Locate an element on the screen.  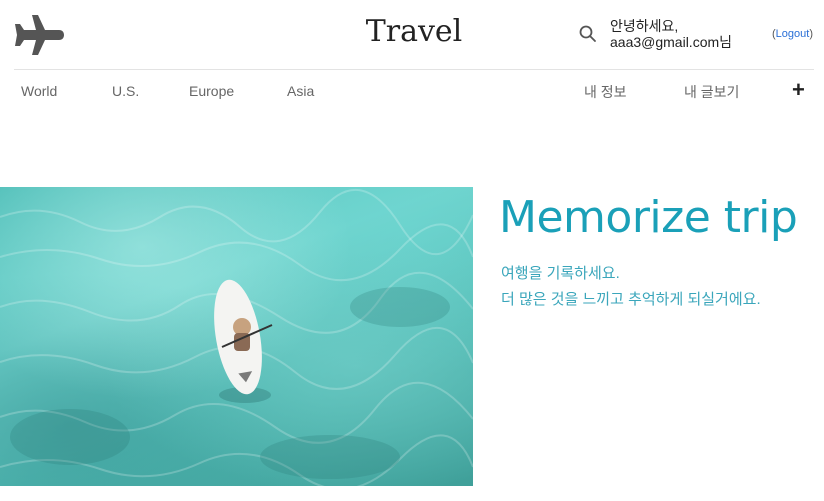
user-greeting: 안녕하세요, aaa3@gmail.com님 is located at coordinates (685, 34).